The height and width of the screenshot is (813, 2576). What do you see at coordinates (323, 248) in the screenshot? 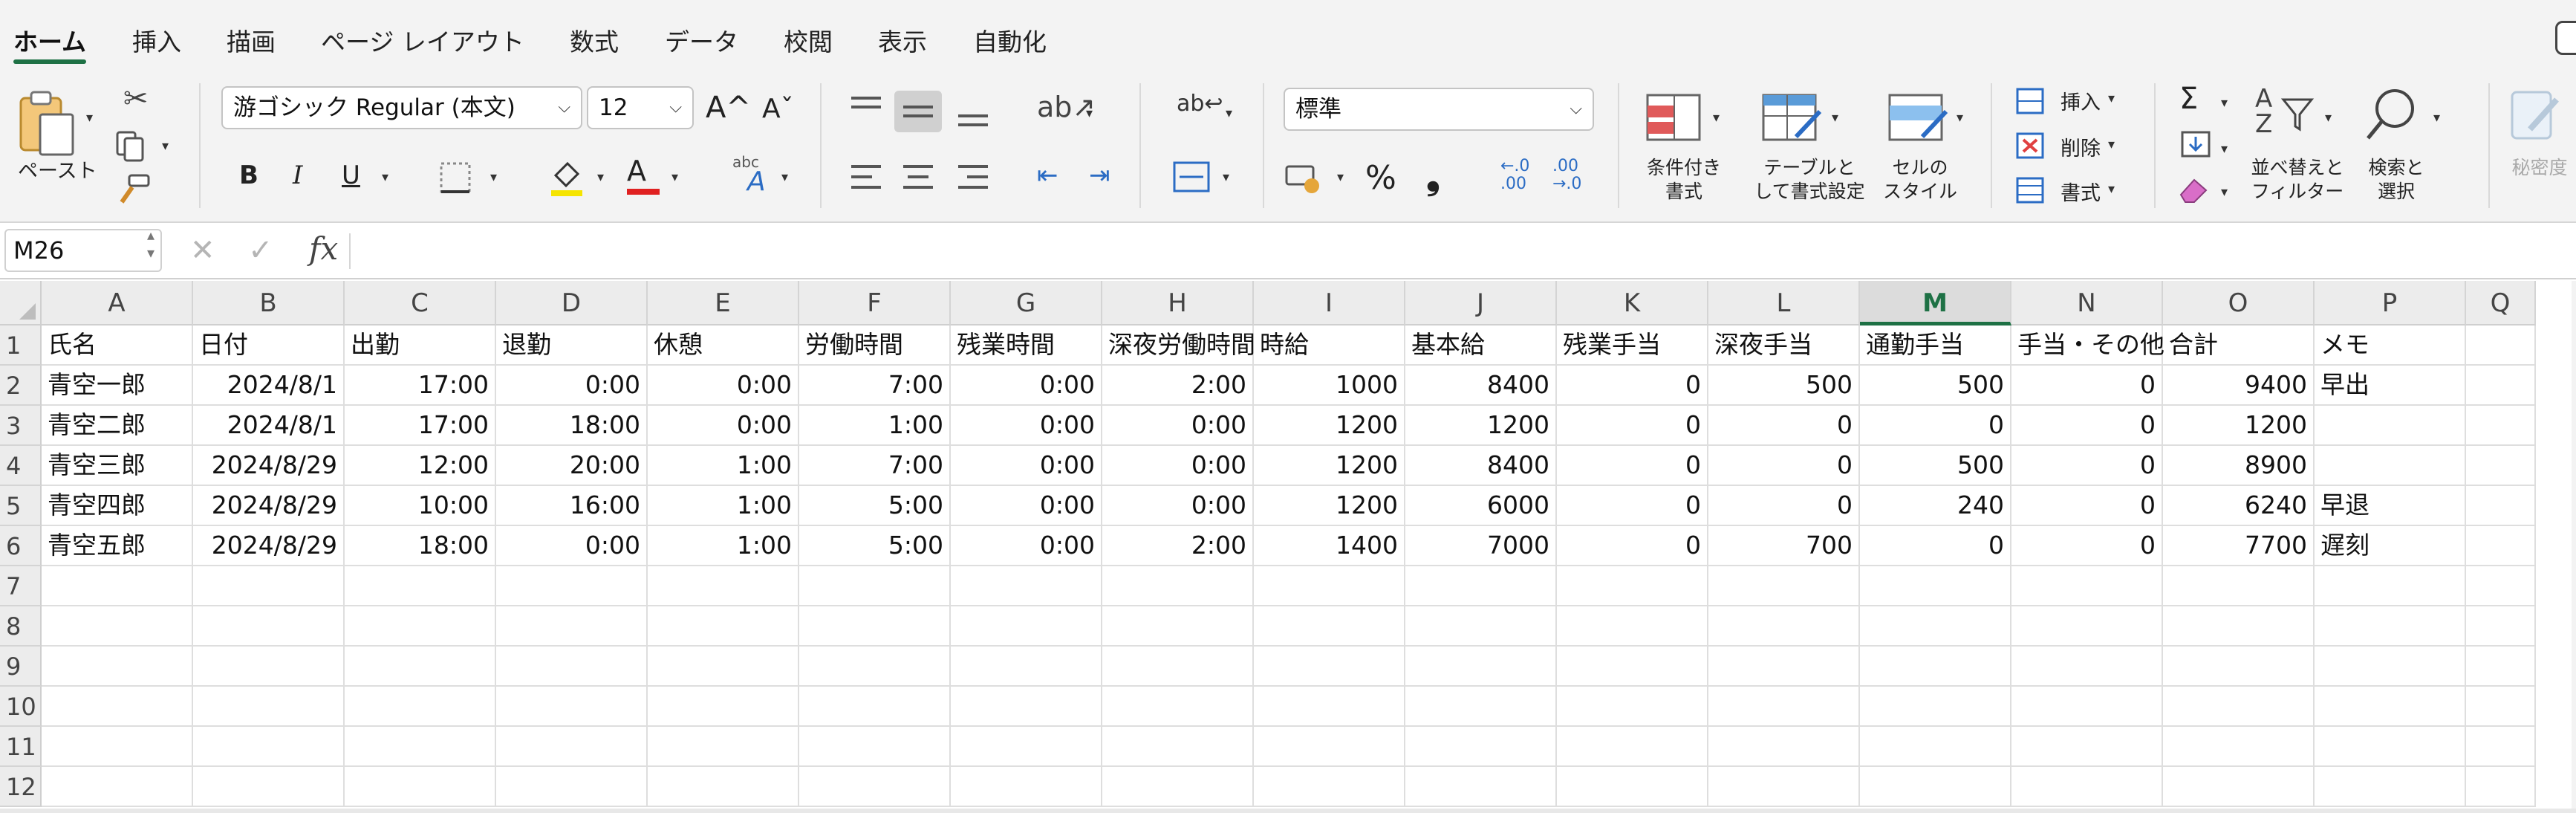
I see `insert-function-icon: fx` at bounding box center [323, 248].